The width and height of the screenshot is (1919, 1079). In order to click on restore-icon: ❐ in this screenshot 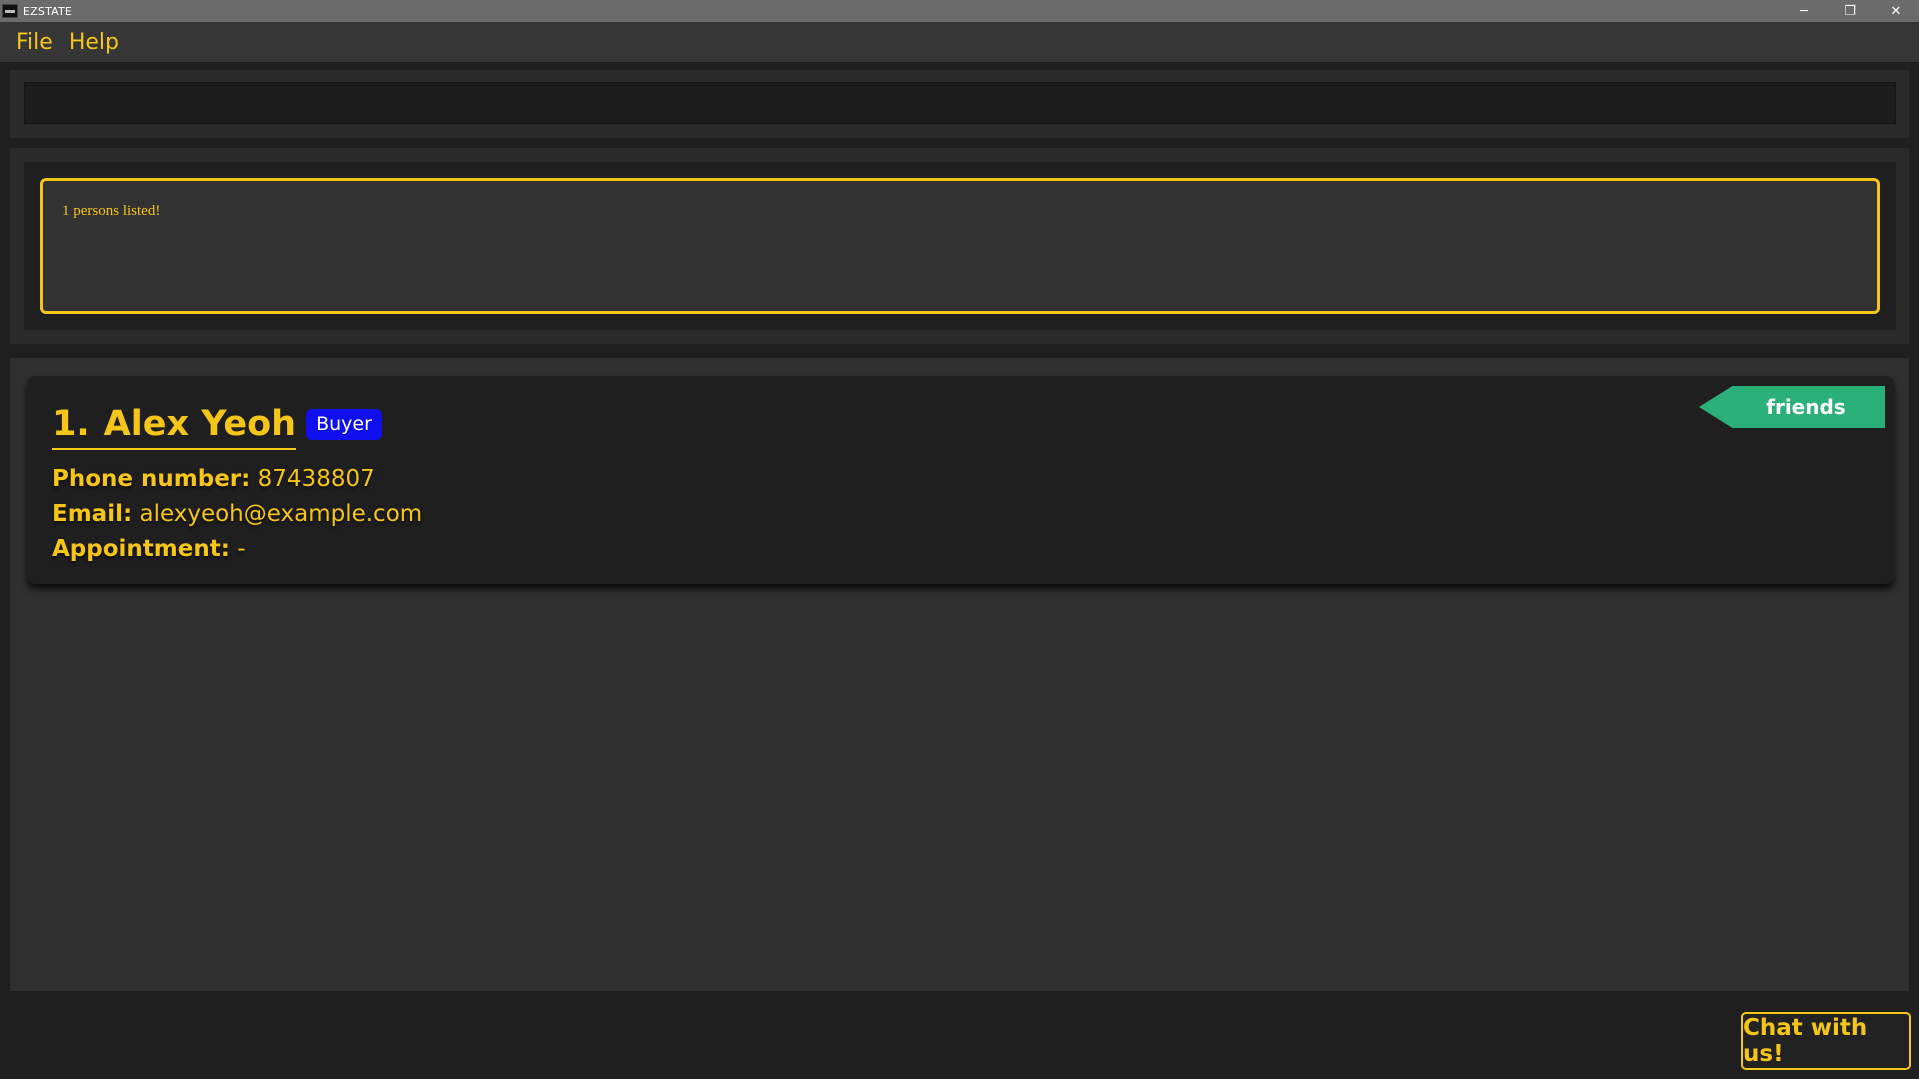, I will do `click(1850, 11)`.